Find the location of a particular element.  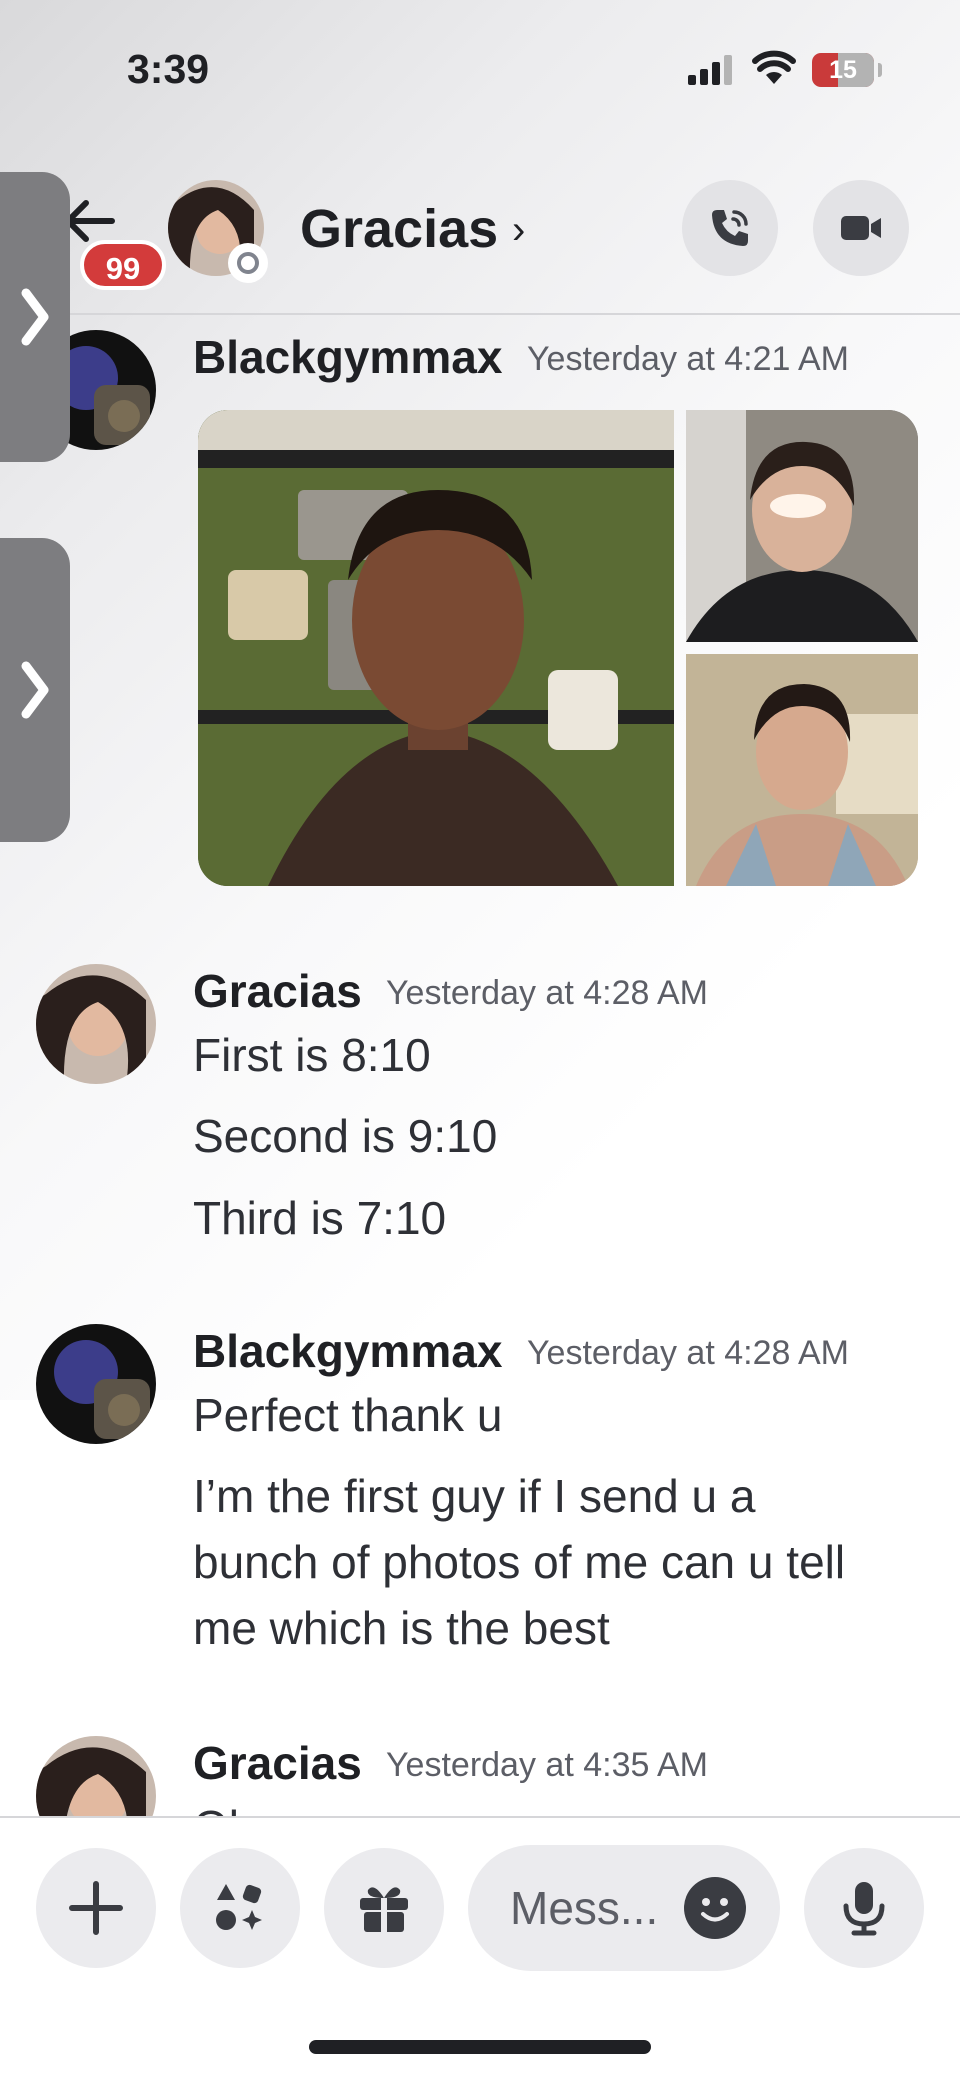

message-text: Perfect thank u is located at coordinates (348, 1415).